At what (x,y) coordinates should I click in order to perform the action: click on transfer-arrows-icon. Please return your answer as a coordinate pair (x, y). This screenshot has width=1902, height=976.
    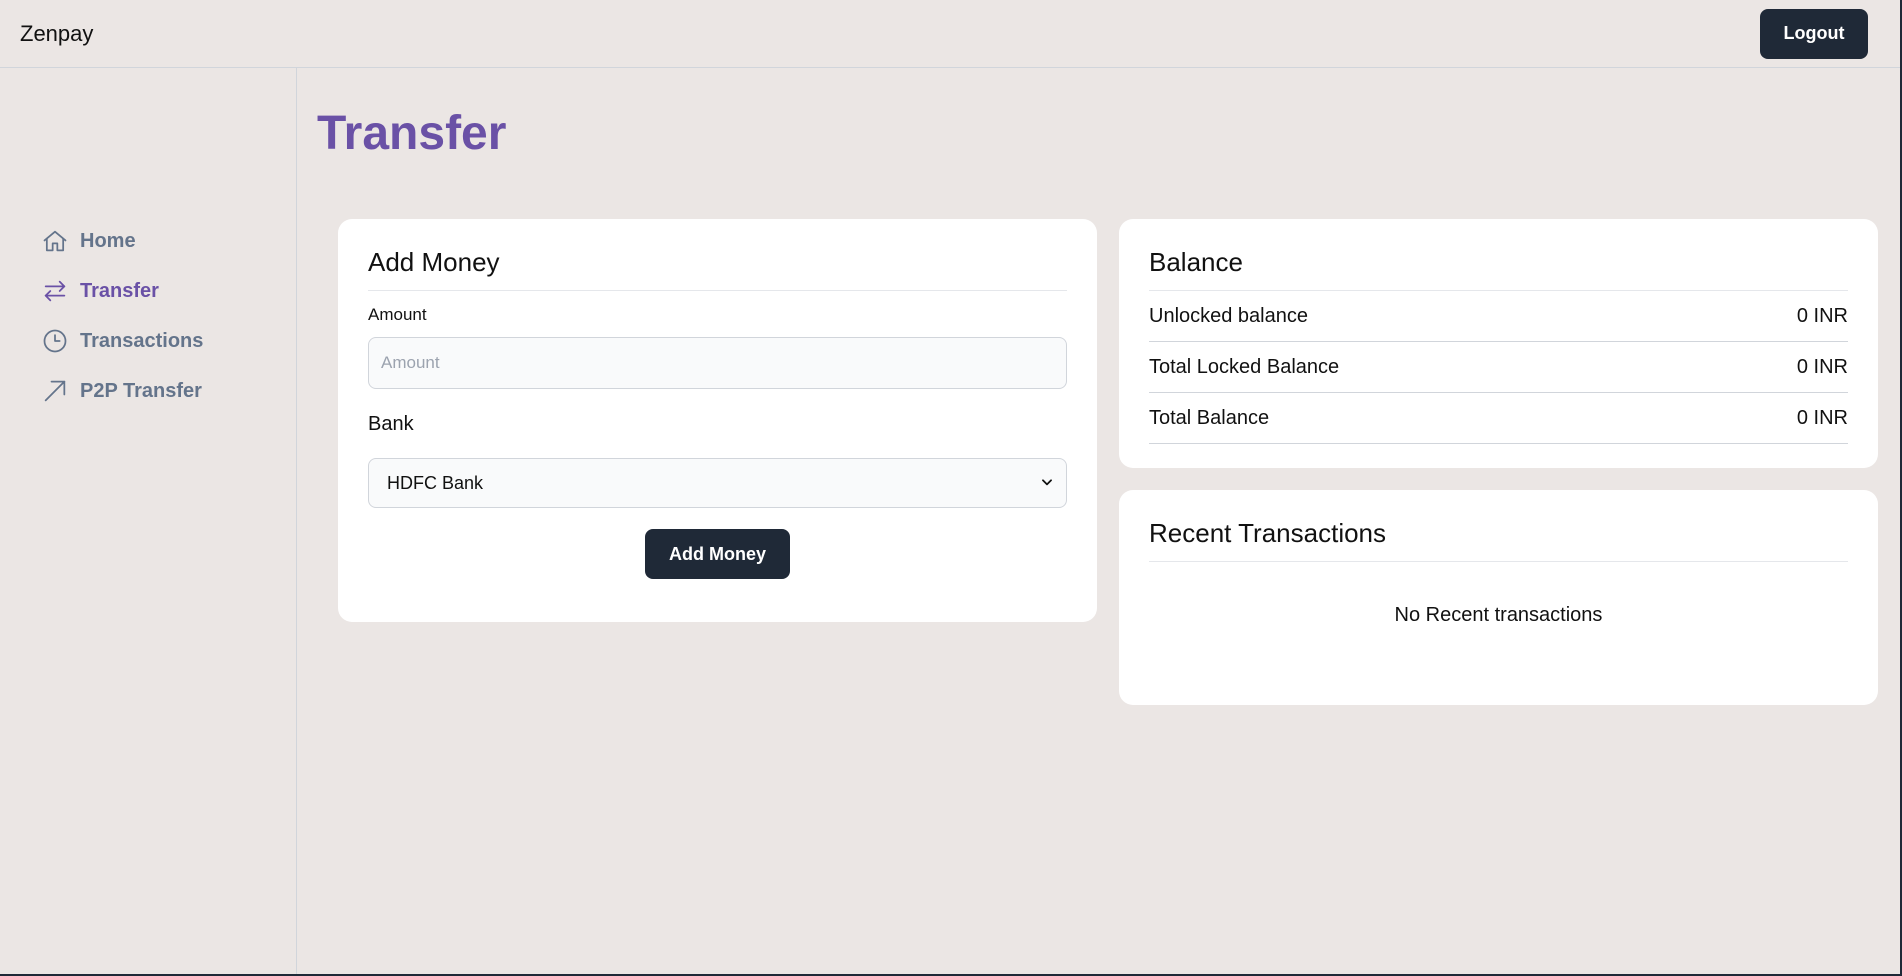
    Looking at the image, I should click on (55, 291).